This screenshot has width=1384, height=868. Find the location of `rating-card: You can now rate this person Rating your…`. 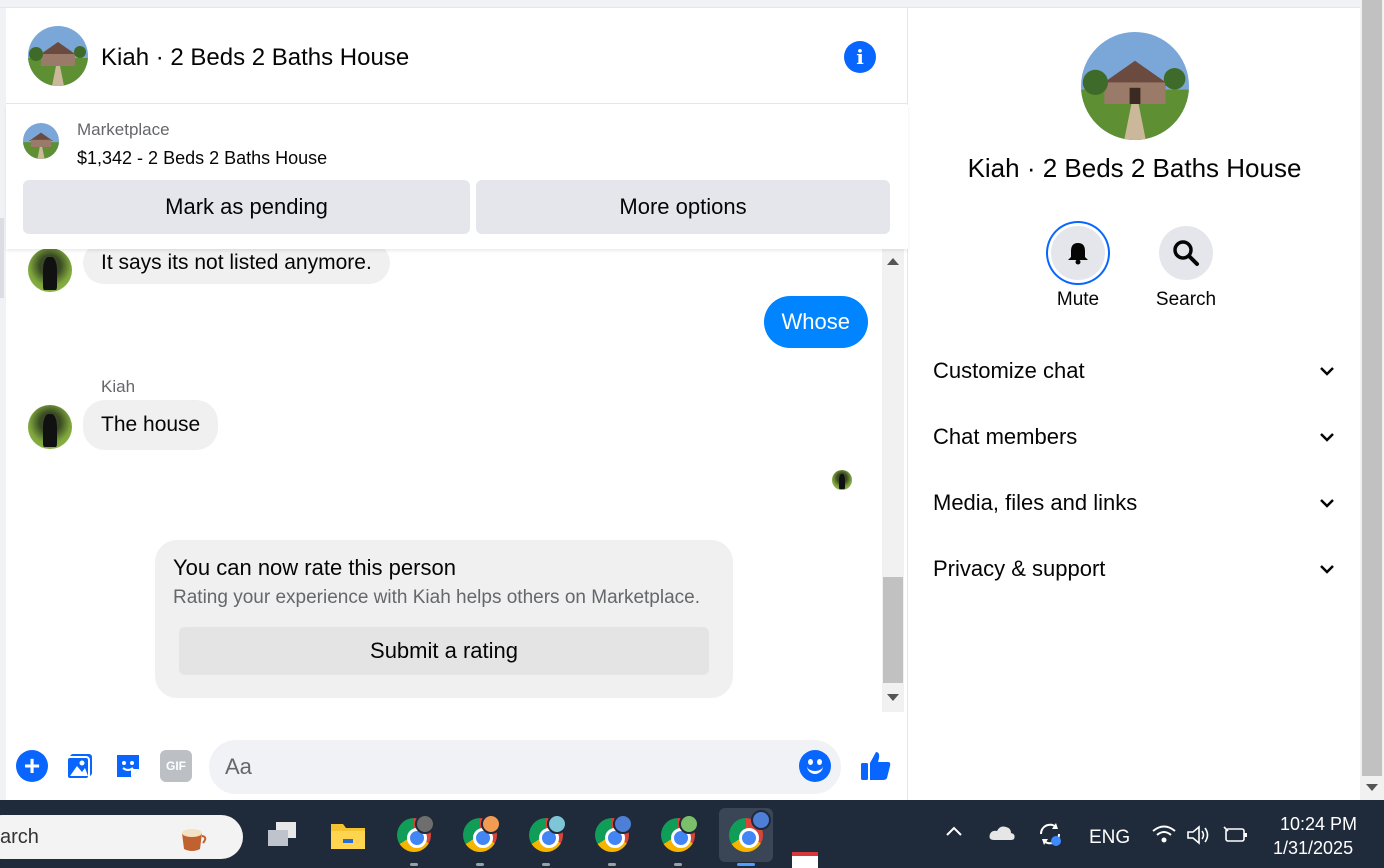

rating-card: You can now rate this person Rating your… is located at coordinates (444, 619).